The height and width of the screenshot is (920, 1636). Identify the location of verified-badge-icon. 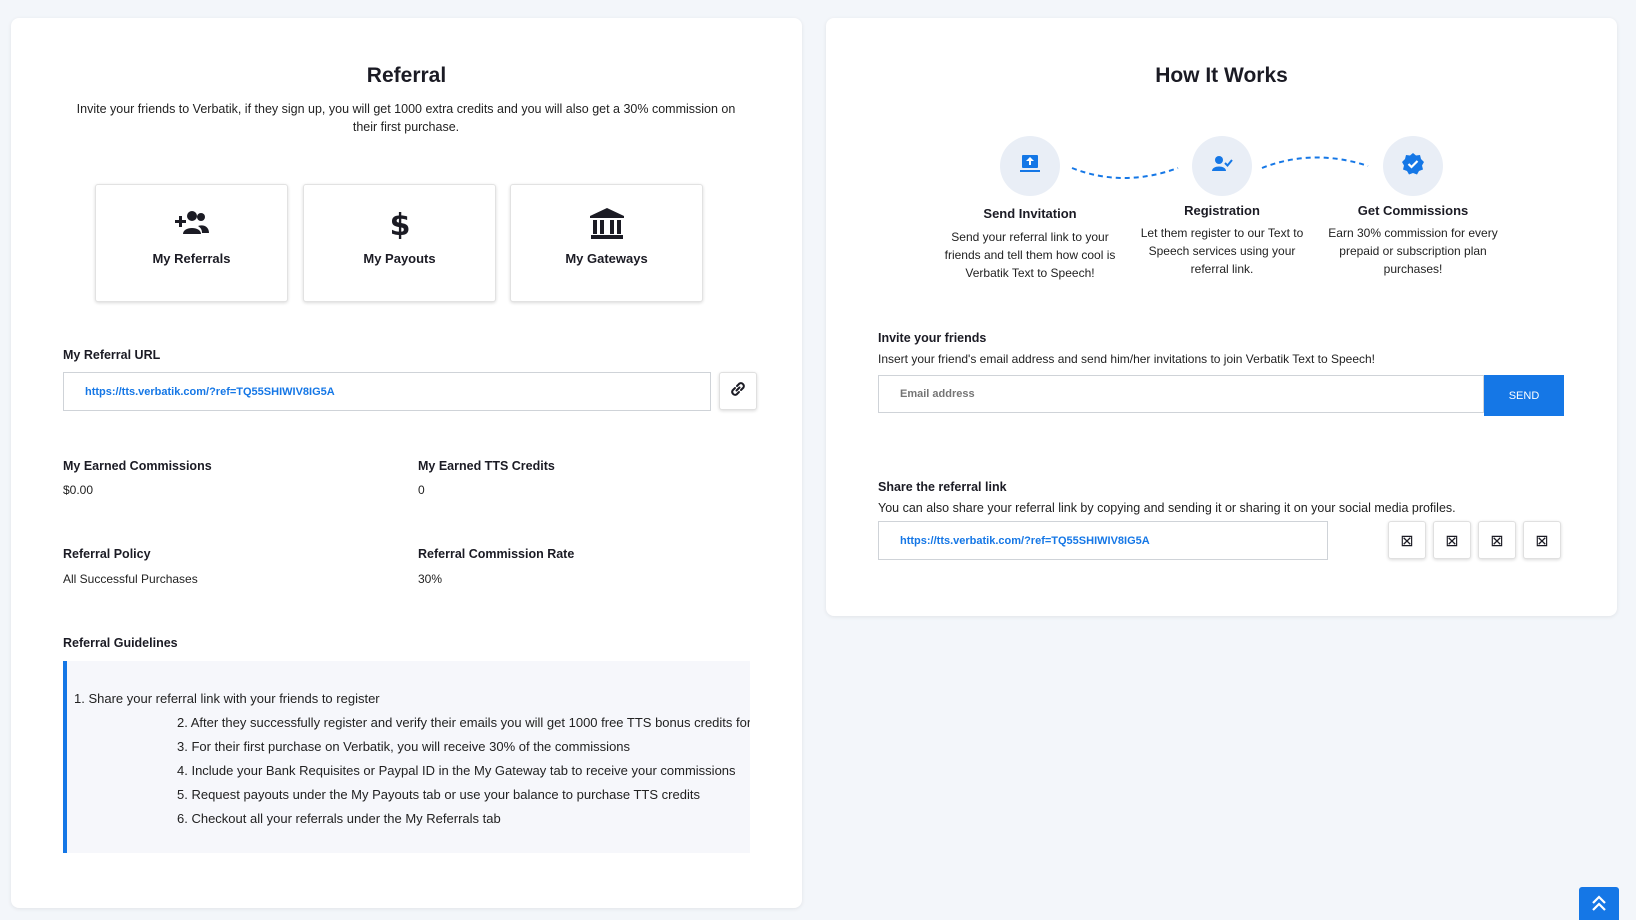
(1413, 166).